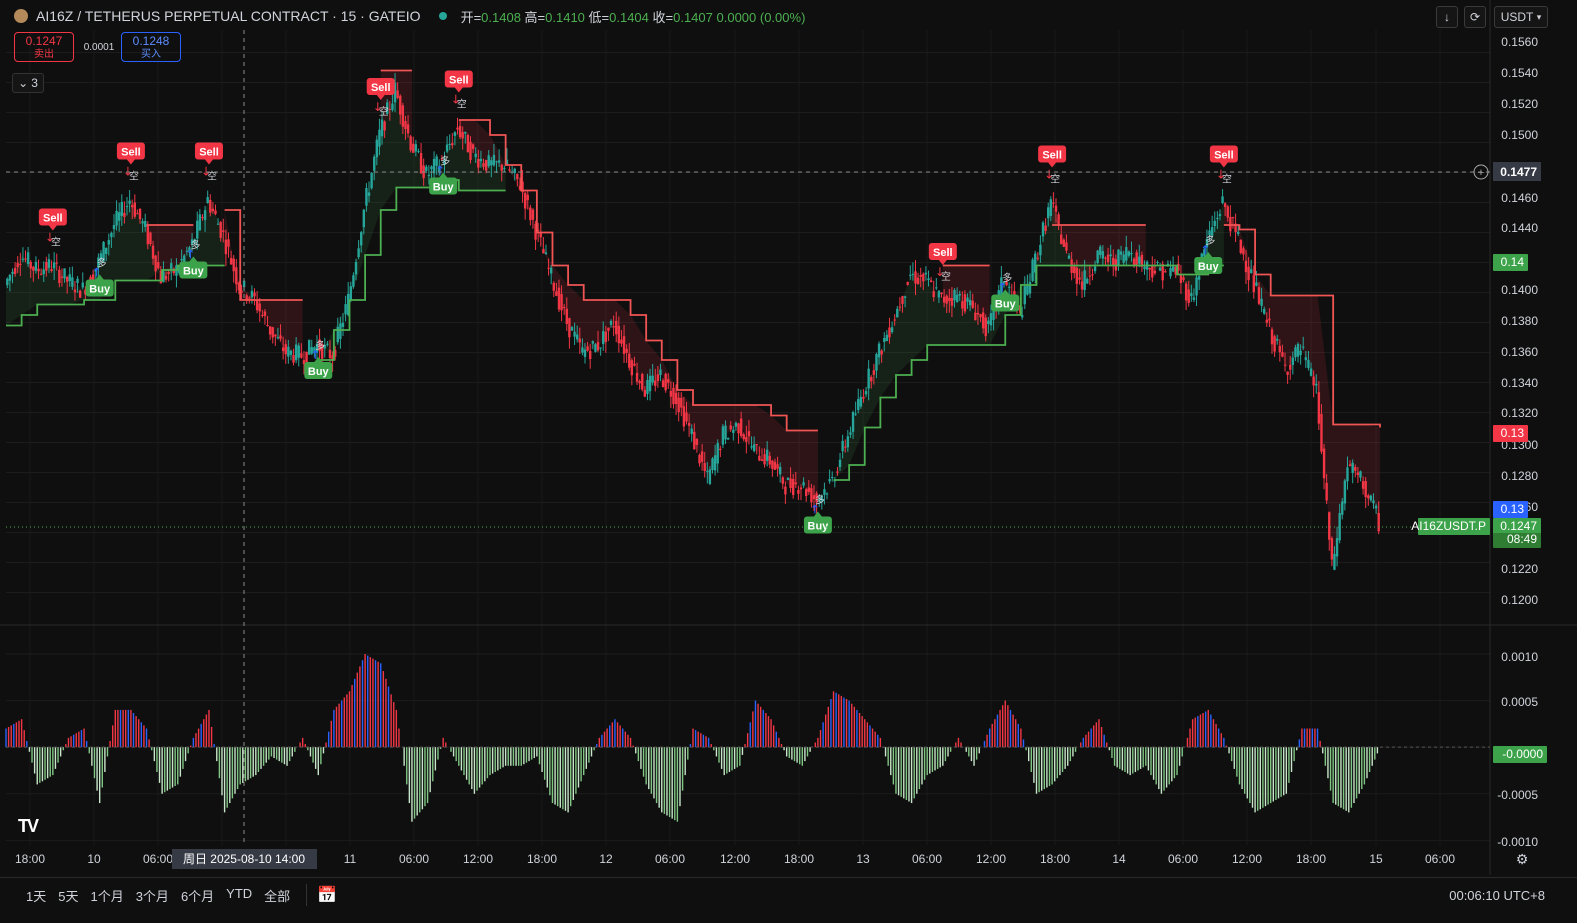  I want to click on time-axis-label: 18:00, so click(1311, 859).